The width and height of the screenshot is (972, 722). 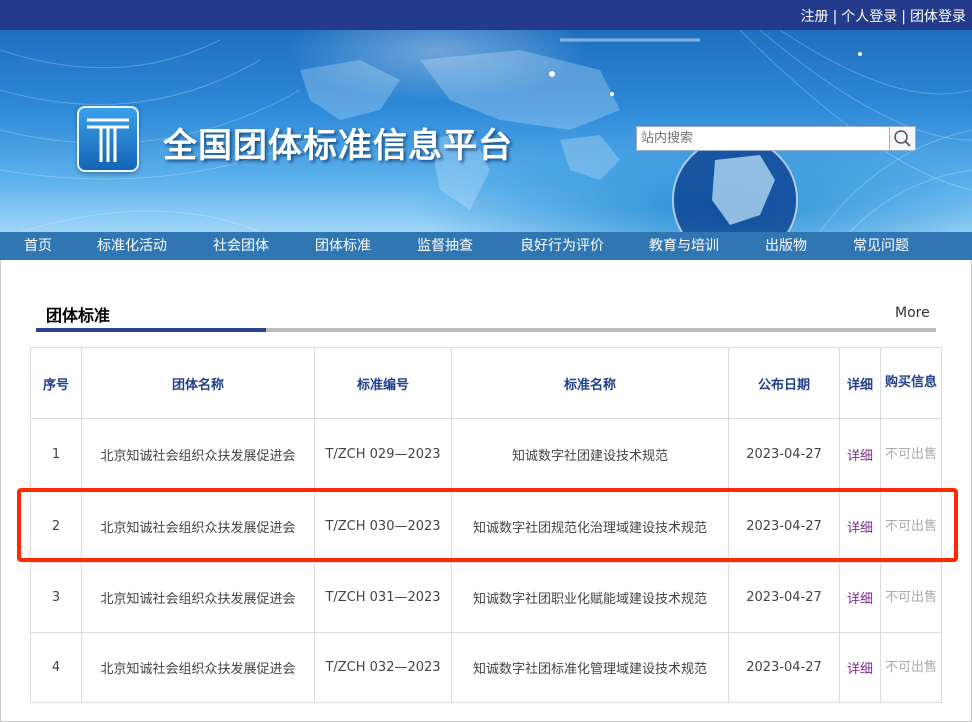 What do you see at coordinates (784, 383) in the screenshot?
I see `col-header-date: 公布日期` at bounding box center [784, 383].